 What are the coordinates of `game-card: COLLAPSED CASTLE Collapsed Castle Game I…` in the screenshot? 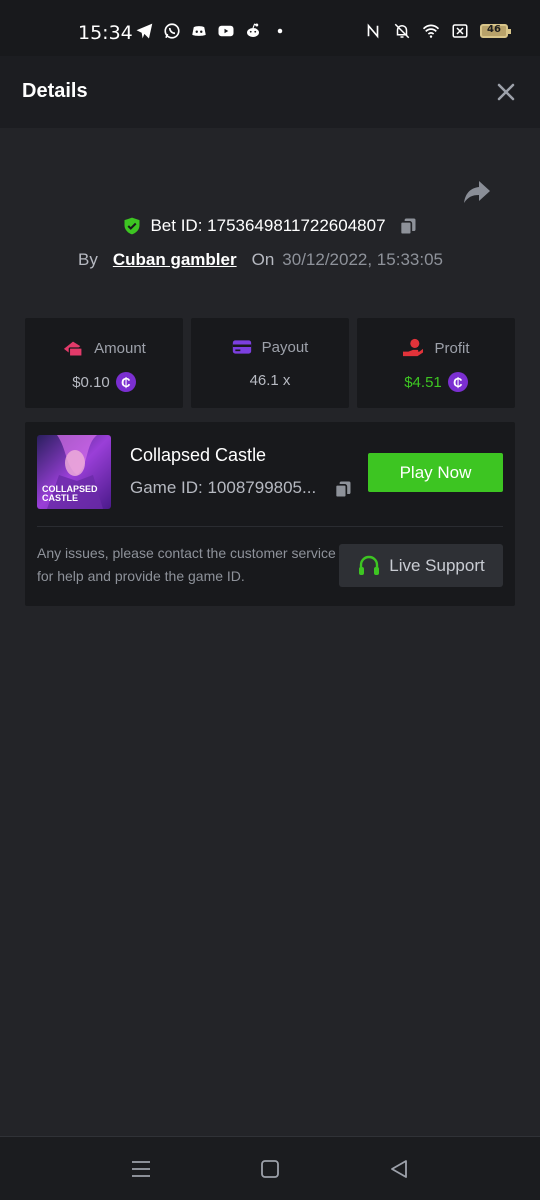 It's located at (270, 514).